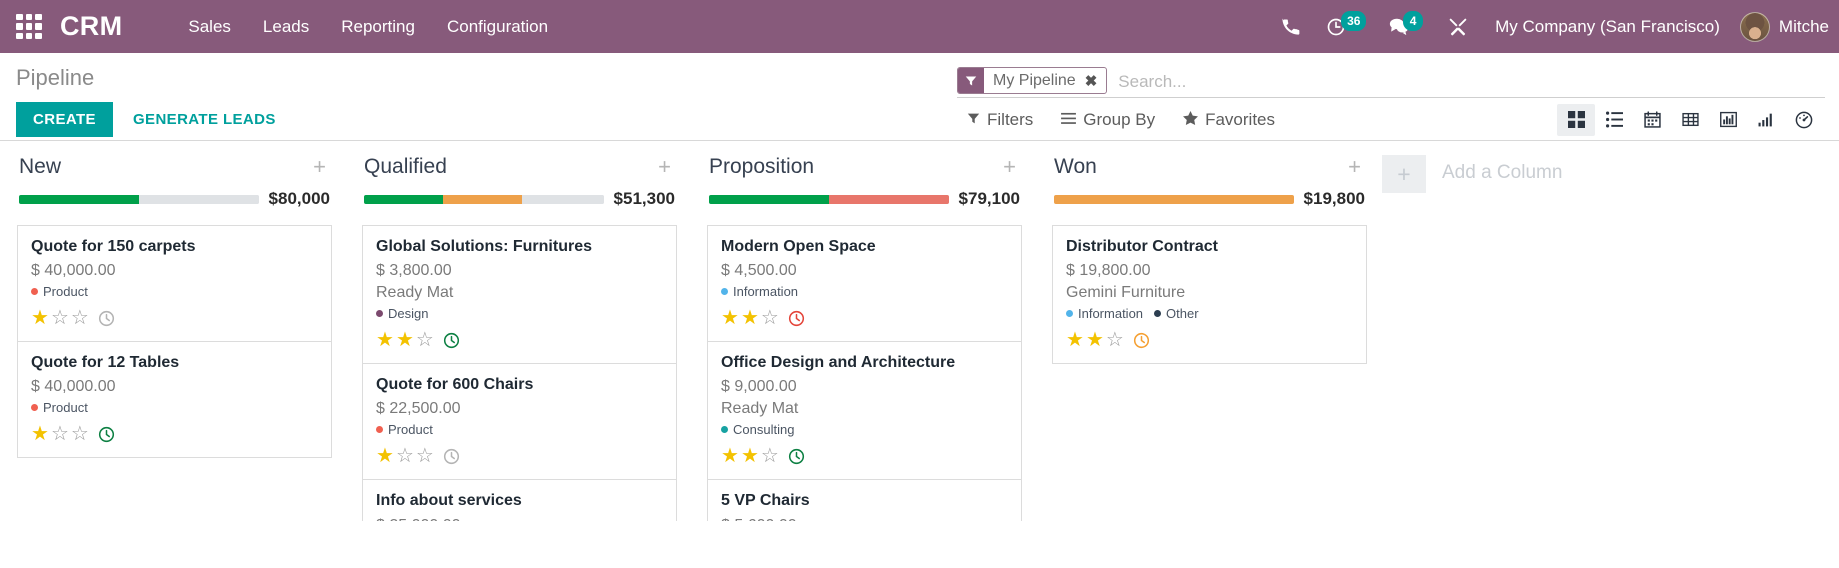  Describe the element at coordinates (1652, 120) in the screenshot. I see `calendar-view-button` at that location.